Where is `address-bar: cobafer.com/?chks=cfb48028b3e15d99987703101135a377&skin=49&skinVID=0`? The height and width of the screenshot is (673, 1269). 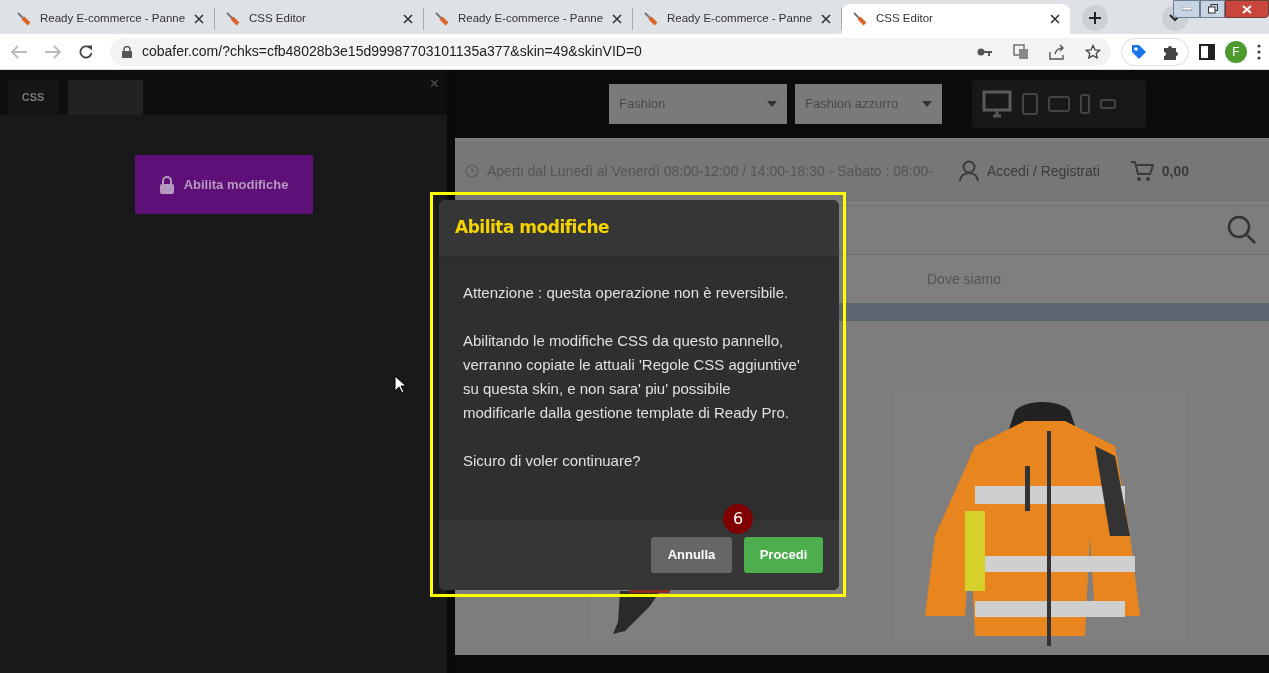 address-bar: cobafer.com/?chks=cfb48028b3e15d99987703101135a377&skin=49&skinVID=0 is located at coordinates (610, 51).